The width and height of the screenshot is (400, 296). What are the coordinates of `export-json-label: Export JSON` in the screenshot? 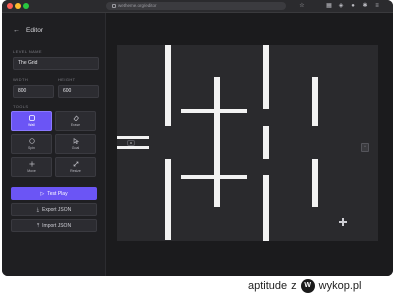 It's located at (57, 209).